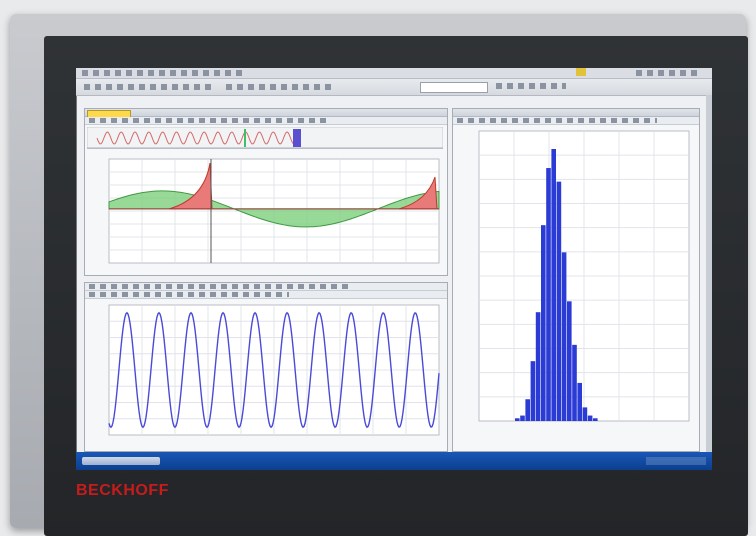  Describe the element at coordinates (121, 461) in the screenshot. I see `start-button` at that location.